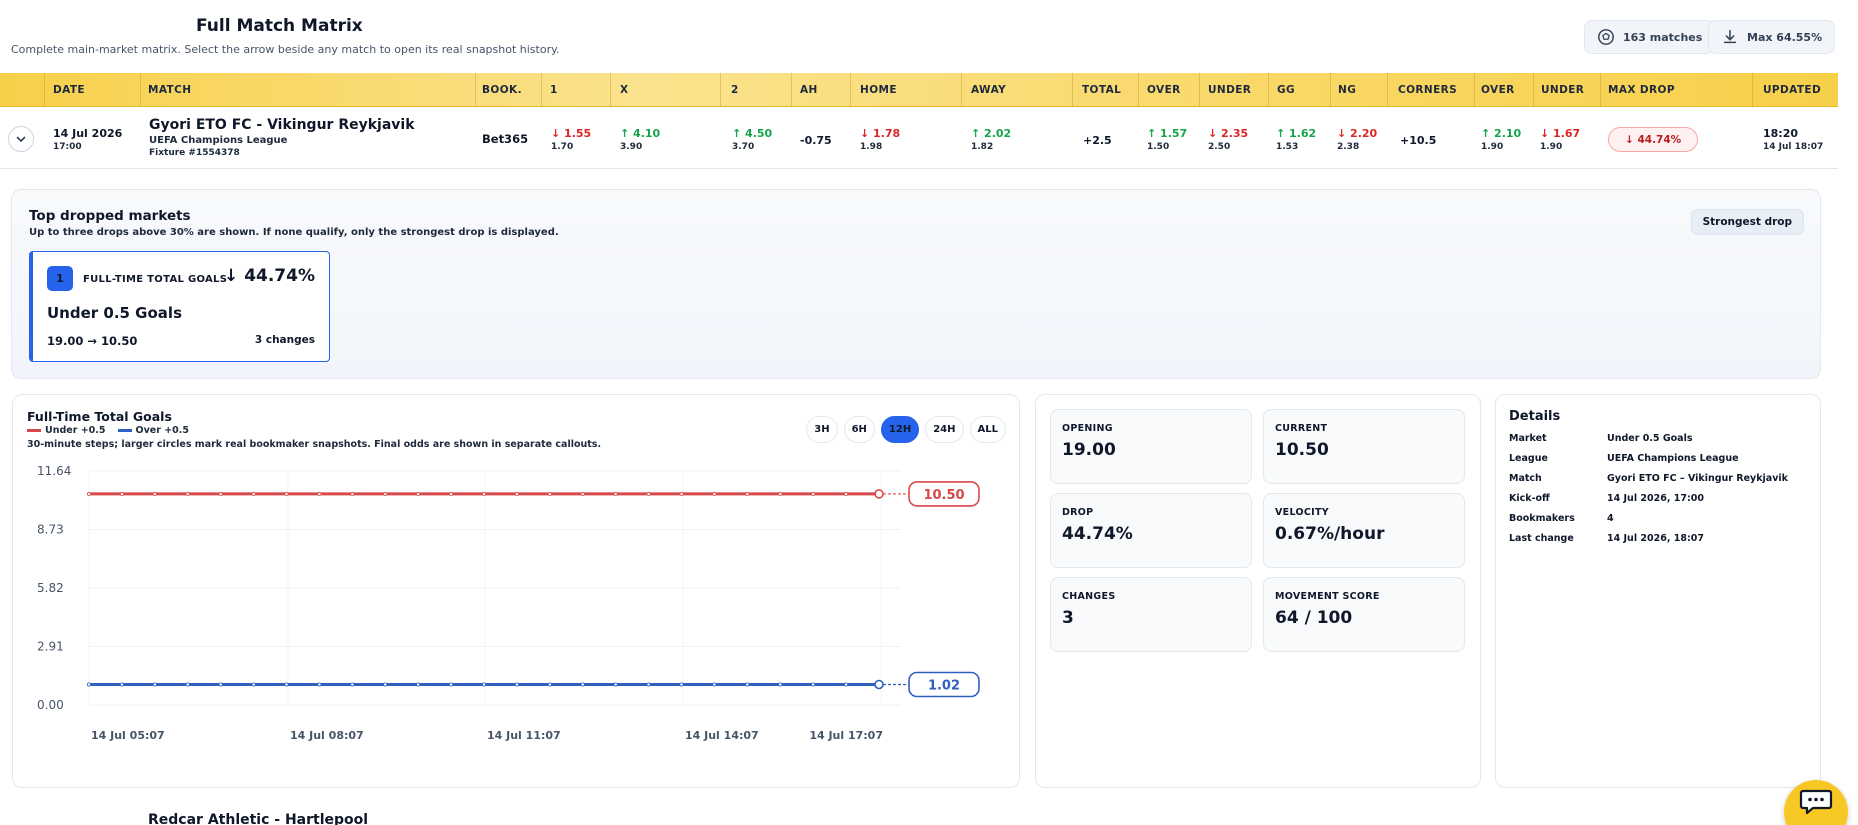 The height and width of the screenshot is (825, 1858). Describe the element at coordinates (153, 430) in the screenshot. I see `legend-item-over: Over +0.5` at that location.